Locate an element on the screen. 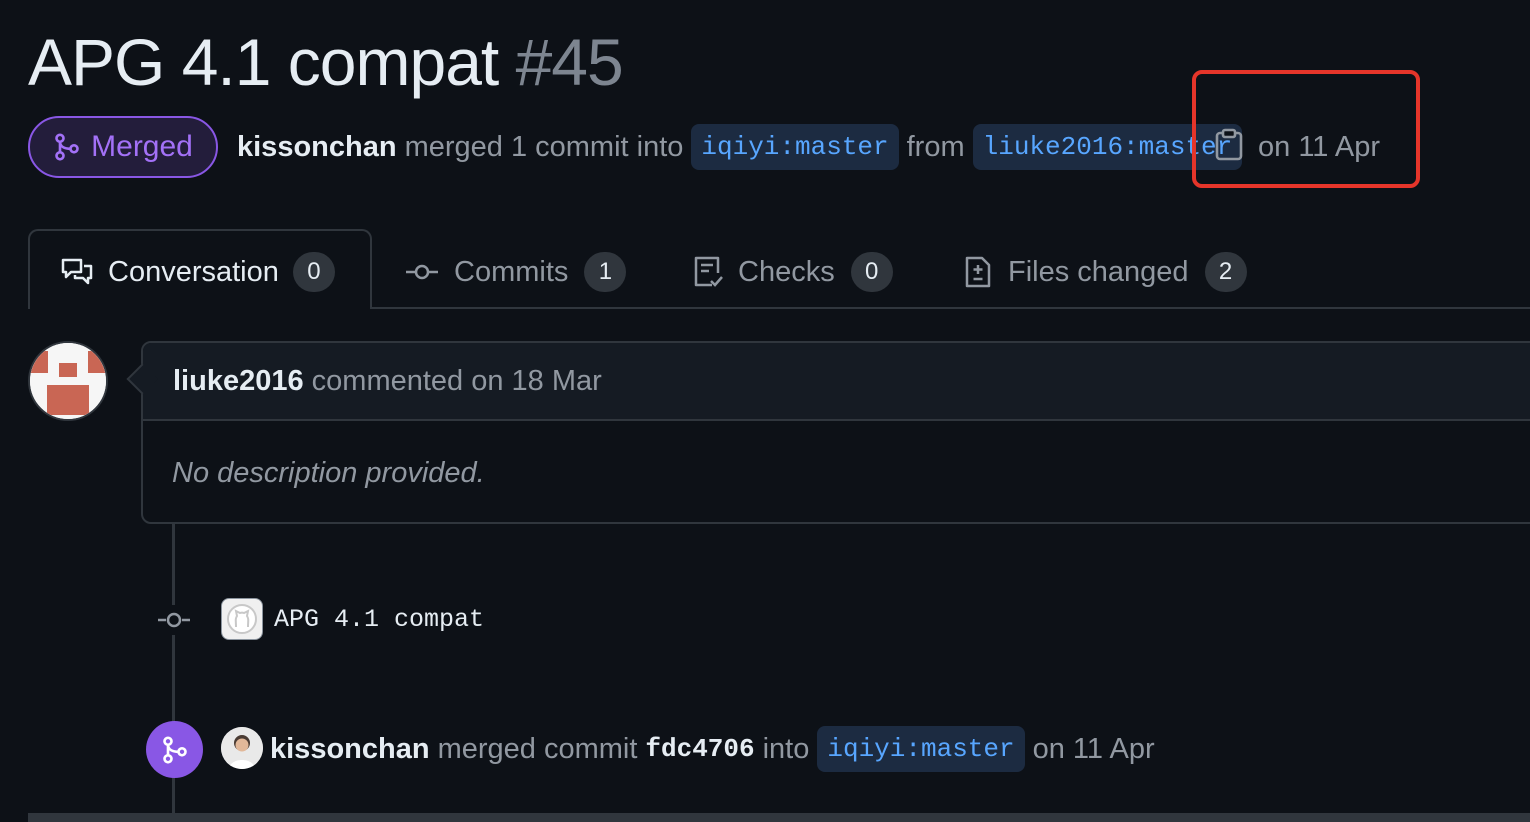 Image resolution: width=1530 pixels, height=822 pixels. merge-event-branch: iqiyi:master is located at coordinates (921, 749).